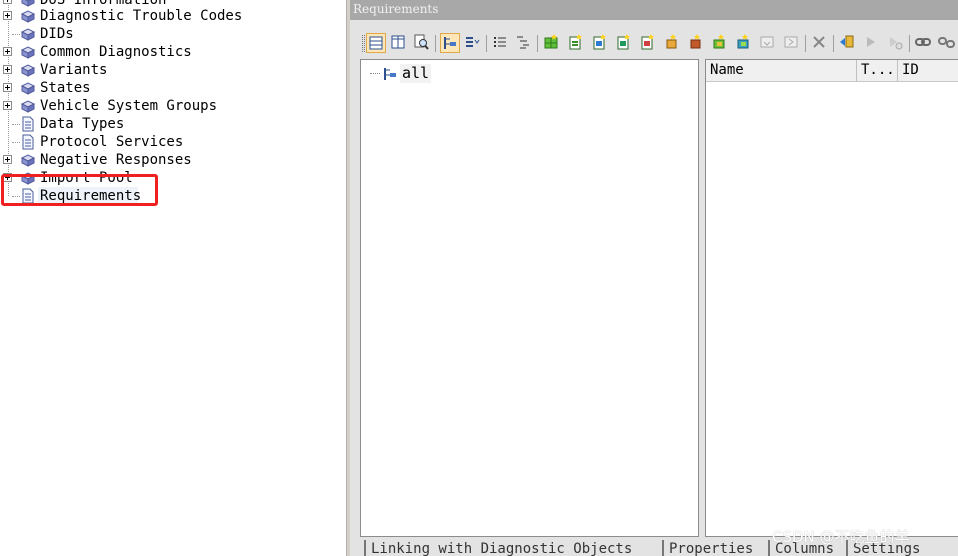 The width and height of the screenshot is (958, 556). I want to click on column-header-id: ID, so click(928, 70).